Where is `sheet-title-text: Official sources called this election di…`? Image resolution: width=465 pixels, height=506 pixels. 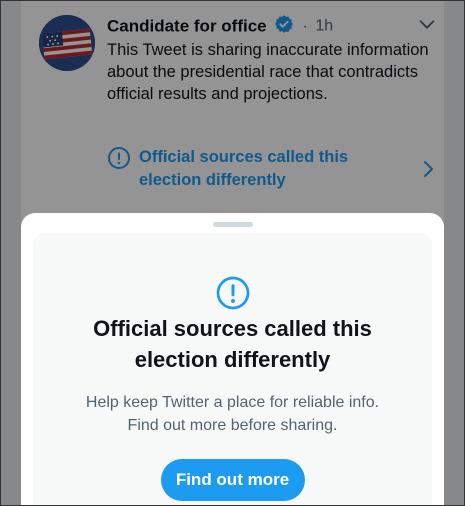
sheet-title-text: Official sources called this election di… is located at coordinates (232, 344).